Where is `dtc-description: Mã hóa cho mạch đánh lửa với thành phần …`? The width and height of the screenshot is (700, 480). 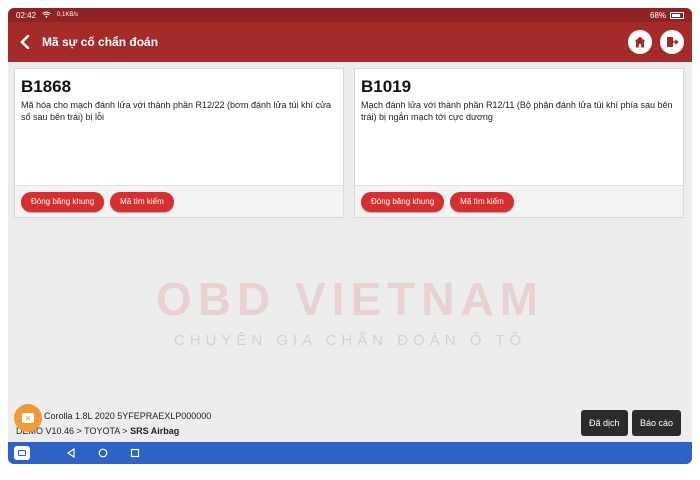
dtc-description: Mã hóa cho mạch đánh lửa với thành phần … is located at coordinates (176, 111).